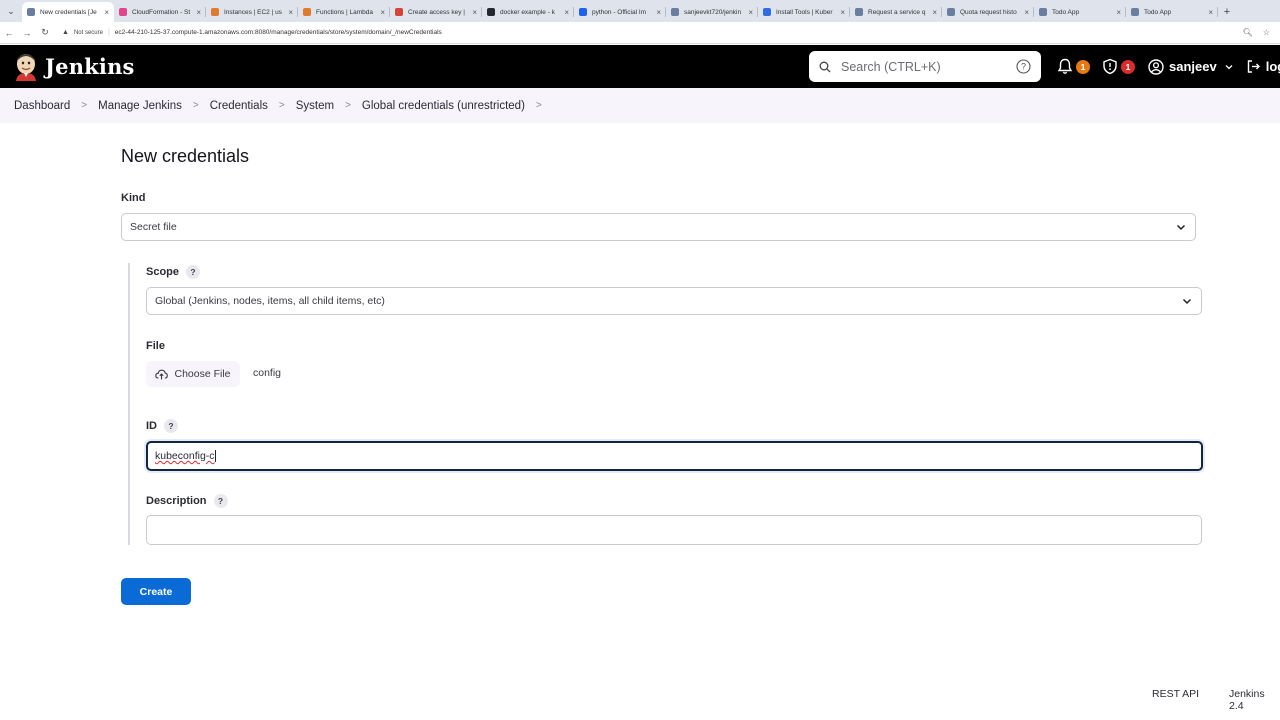  I want to click on tab-search-icon: ⌄, so click(11, 11).